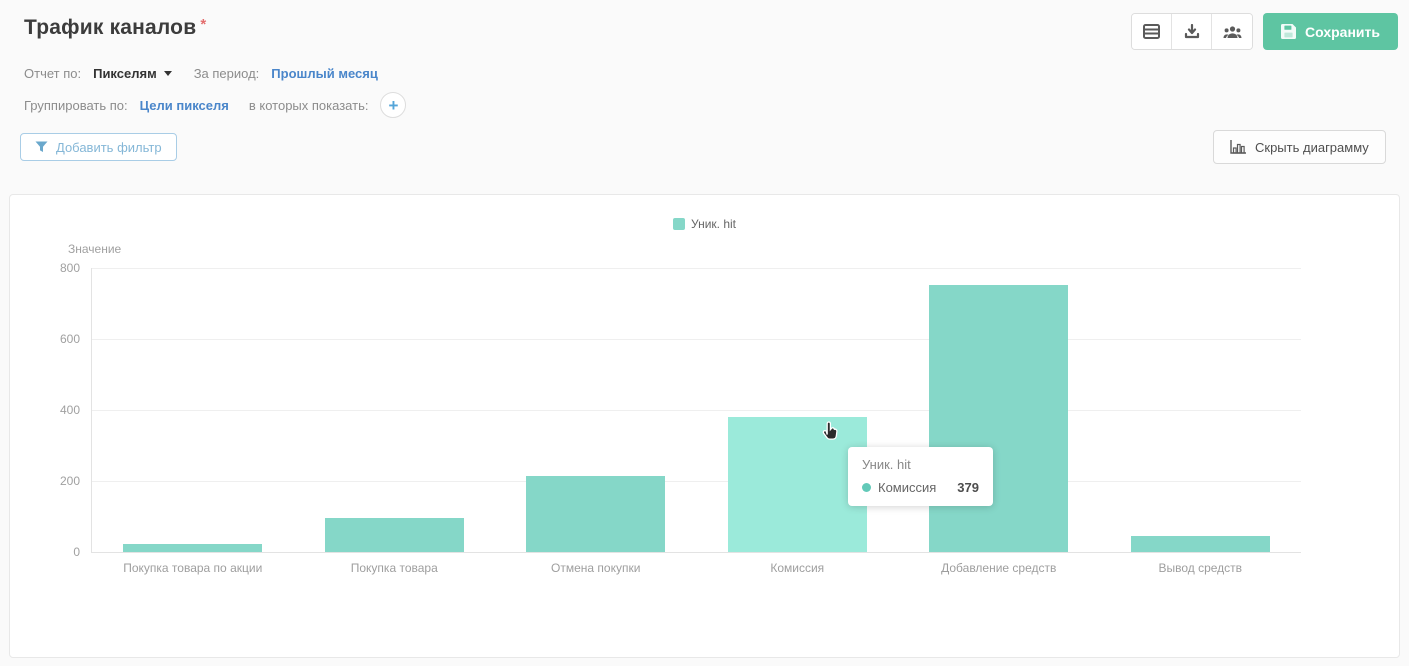 The height and width of the screenshot is (666, 1409). I want to click on users-icon, so click(1232, 32).